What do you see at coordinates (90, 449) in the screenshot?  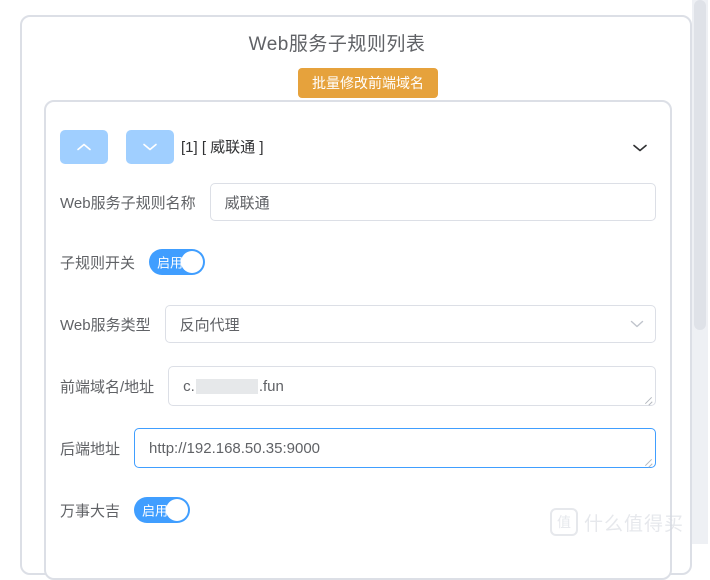 I see `backend-address-label: 后端地址` at bounding box center [90, 449].